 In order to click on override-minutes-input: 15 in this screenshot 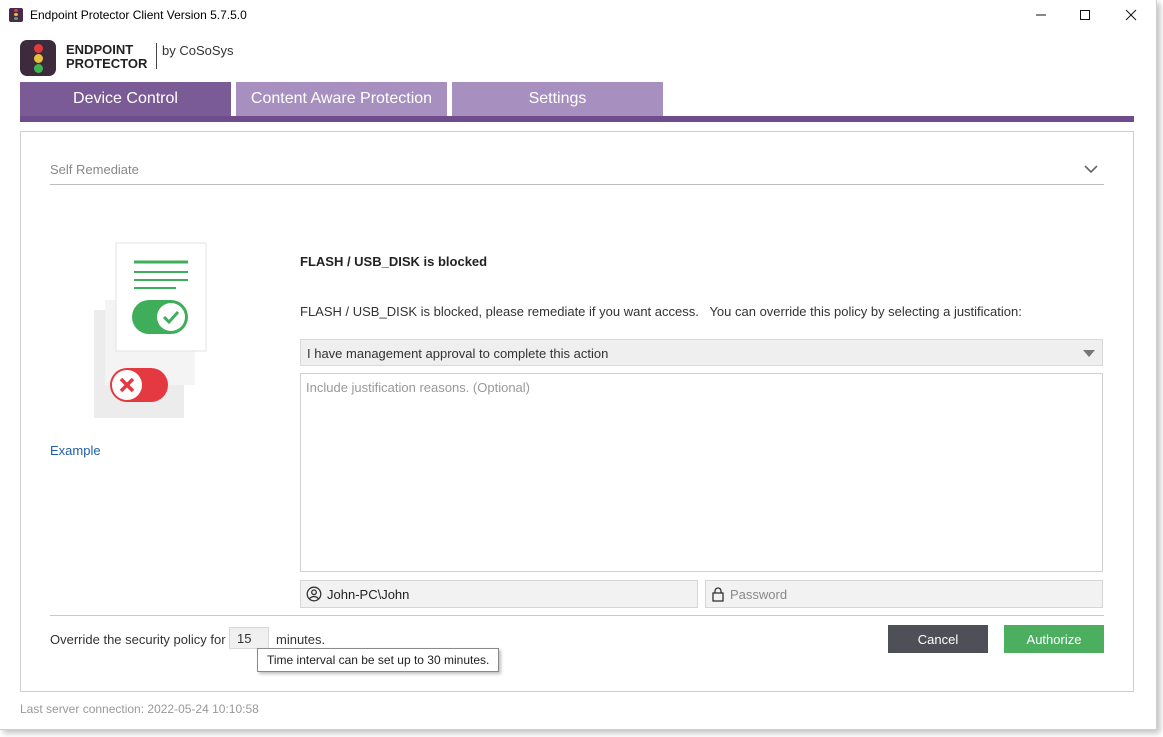, I will do `click(249, 638)`.